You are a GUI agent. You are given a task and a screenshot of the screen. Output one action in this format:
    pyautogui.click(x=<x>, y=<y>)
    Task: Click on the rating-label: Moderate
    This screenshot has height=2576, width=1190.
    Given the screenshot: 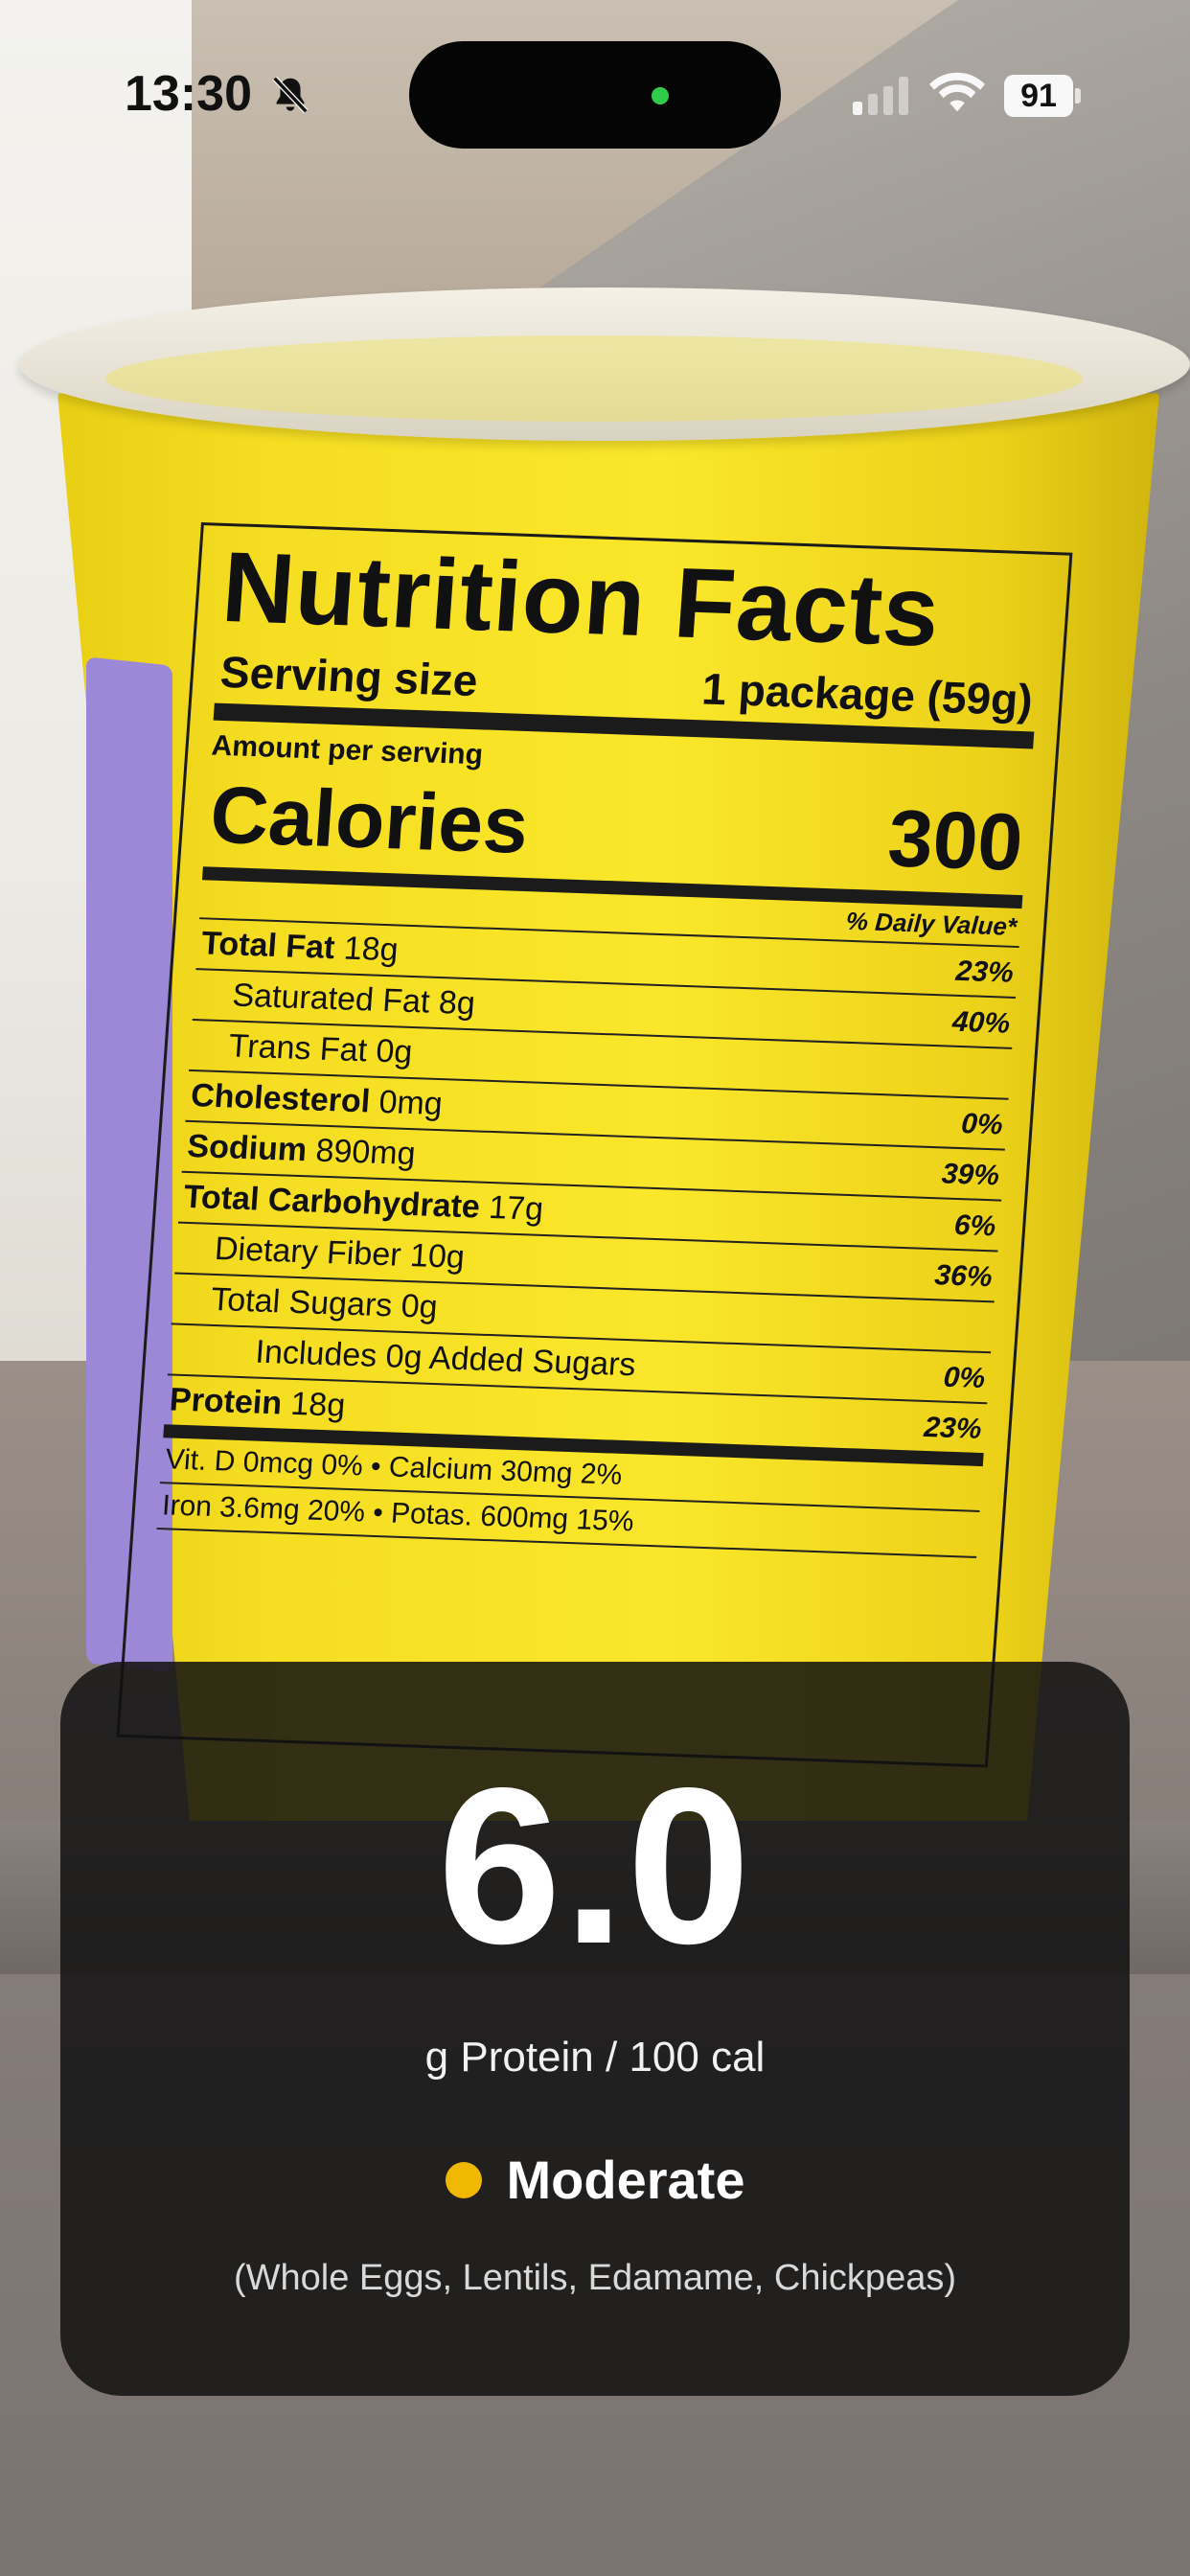 What is the action you would take?
    pyautogui.click(x=625, y=2180)
    